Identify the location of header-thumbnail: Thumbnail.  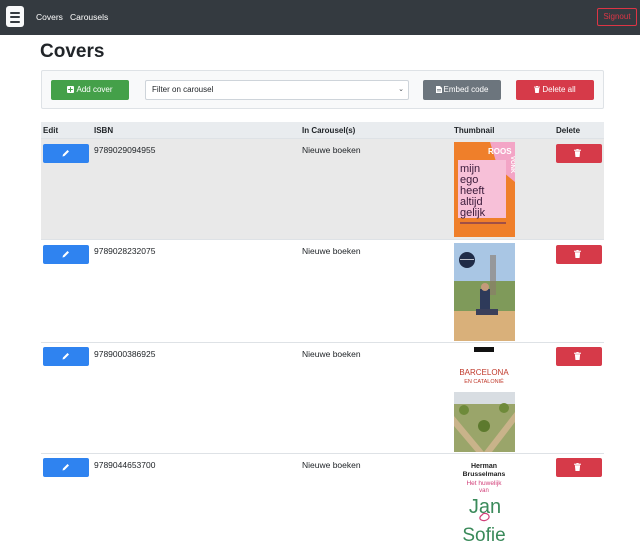
(474, 130).